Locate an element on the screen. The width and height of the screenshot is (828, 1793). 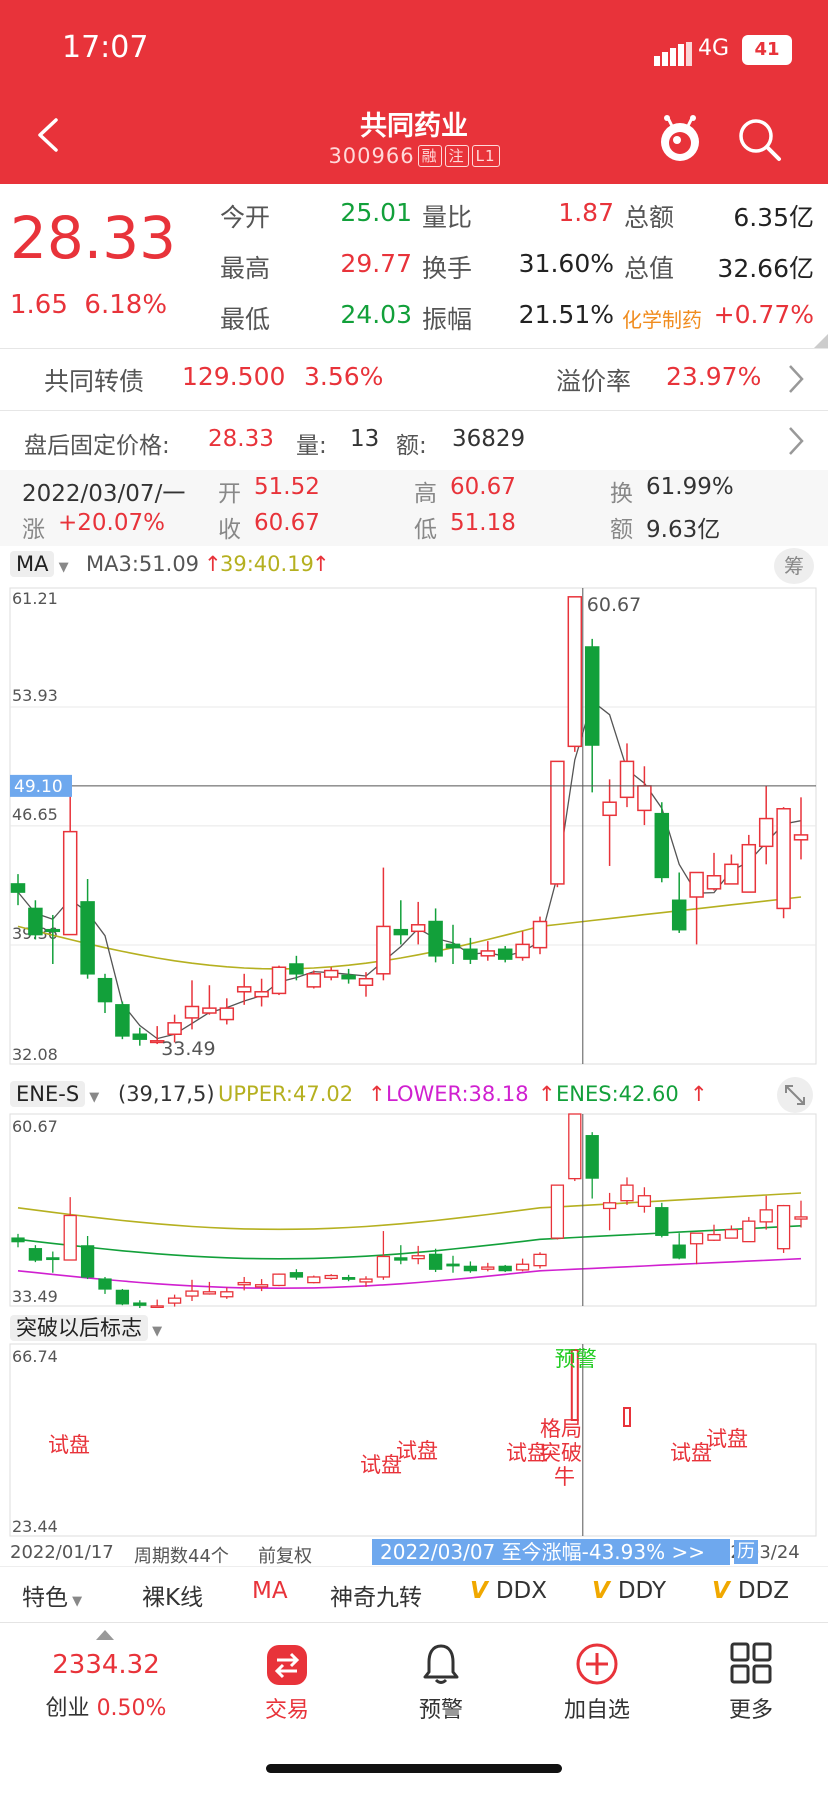
ma3-up-arrow-icon: ↑ is located at coordinates (213, 564).